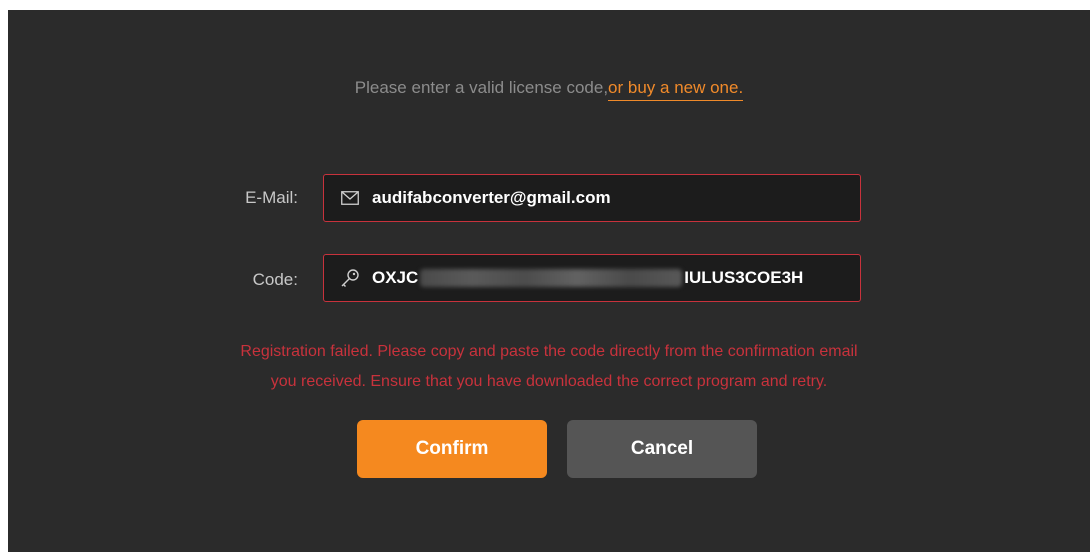  What do you see at coordinates (271, 197) in the screenshot?
I see `email-label: E-Mail:` at bounding box center [271, 197].